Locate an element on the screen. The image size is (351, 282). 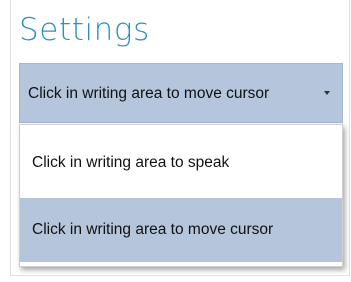
select-value: Click in writing area to move cursor is located at coordinates (149, 93).